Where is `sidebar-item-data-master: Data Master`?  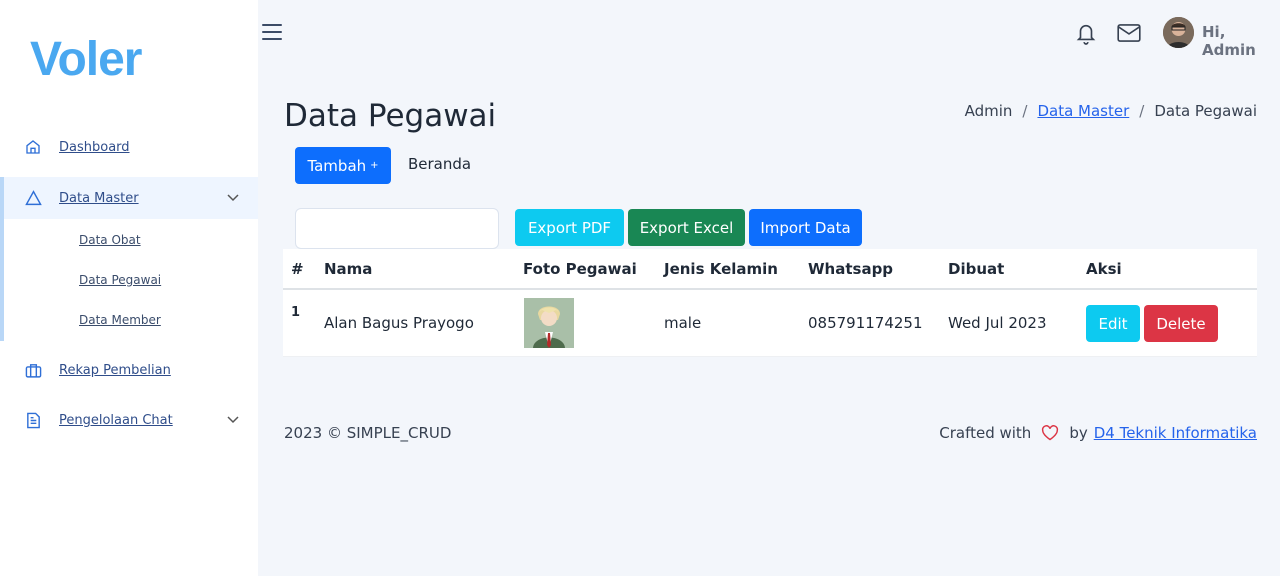 sidebar-item-data-master: Data Master is located at coordinates (129, 198).